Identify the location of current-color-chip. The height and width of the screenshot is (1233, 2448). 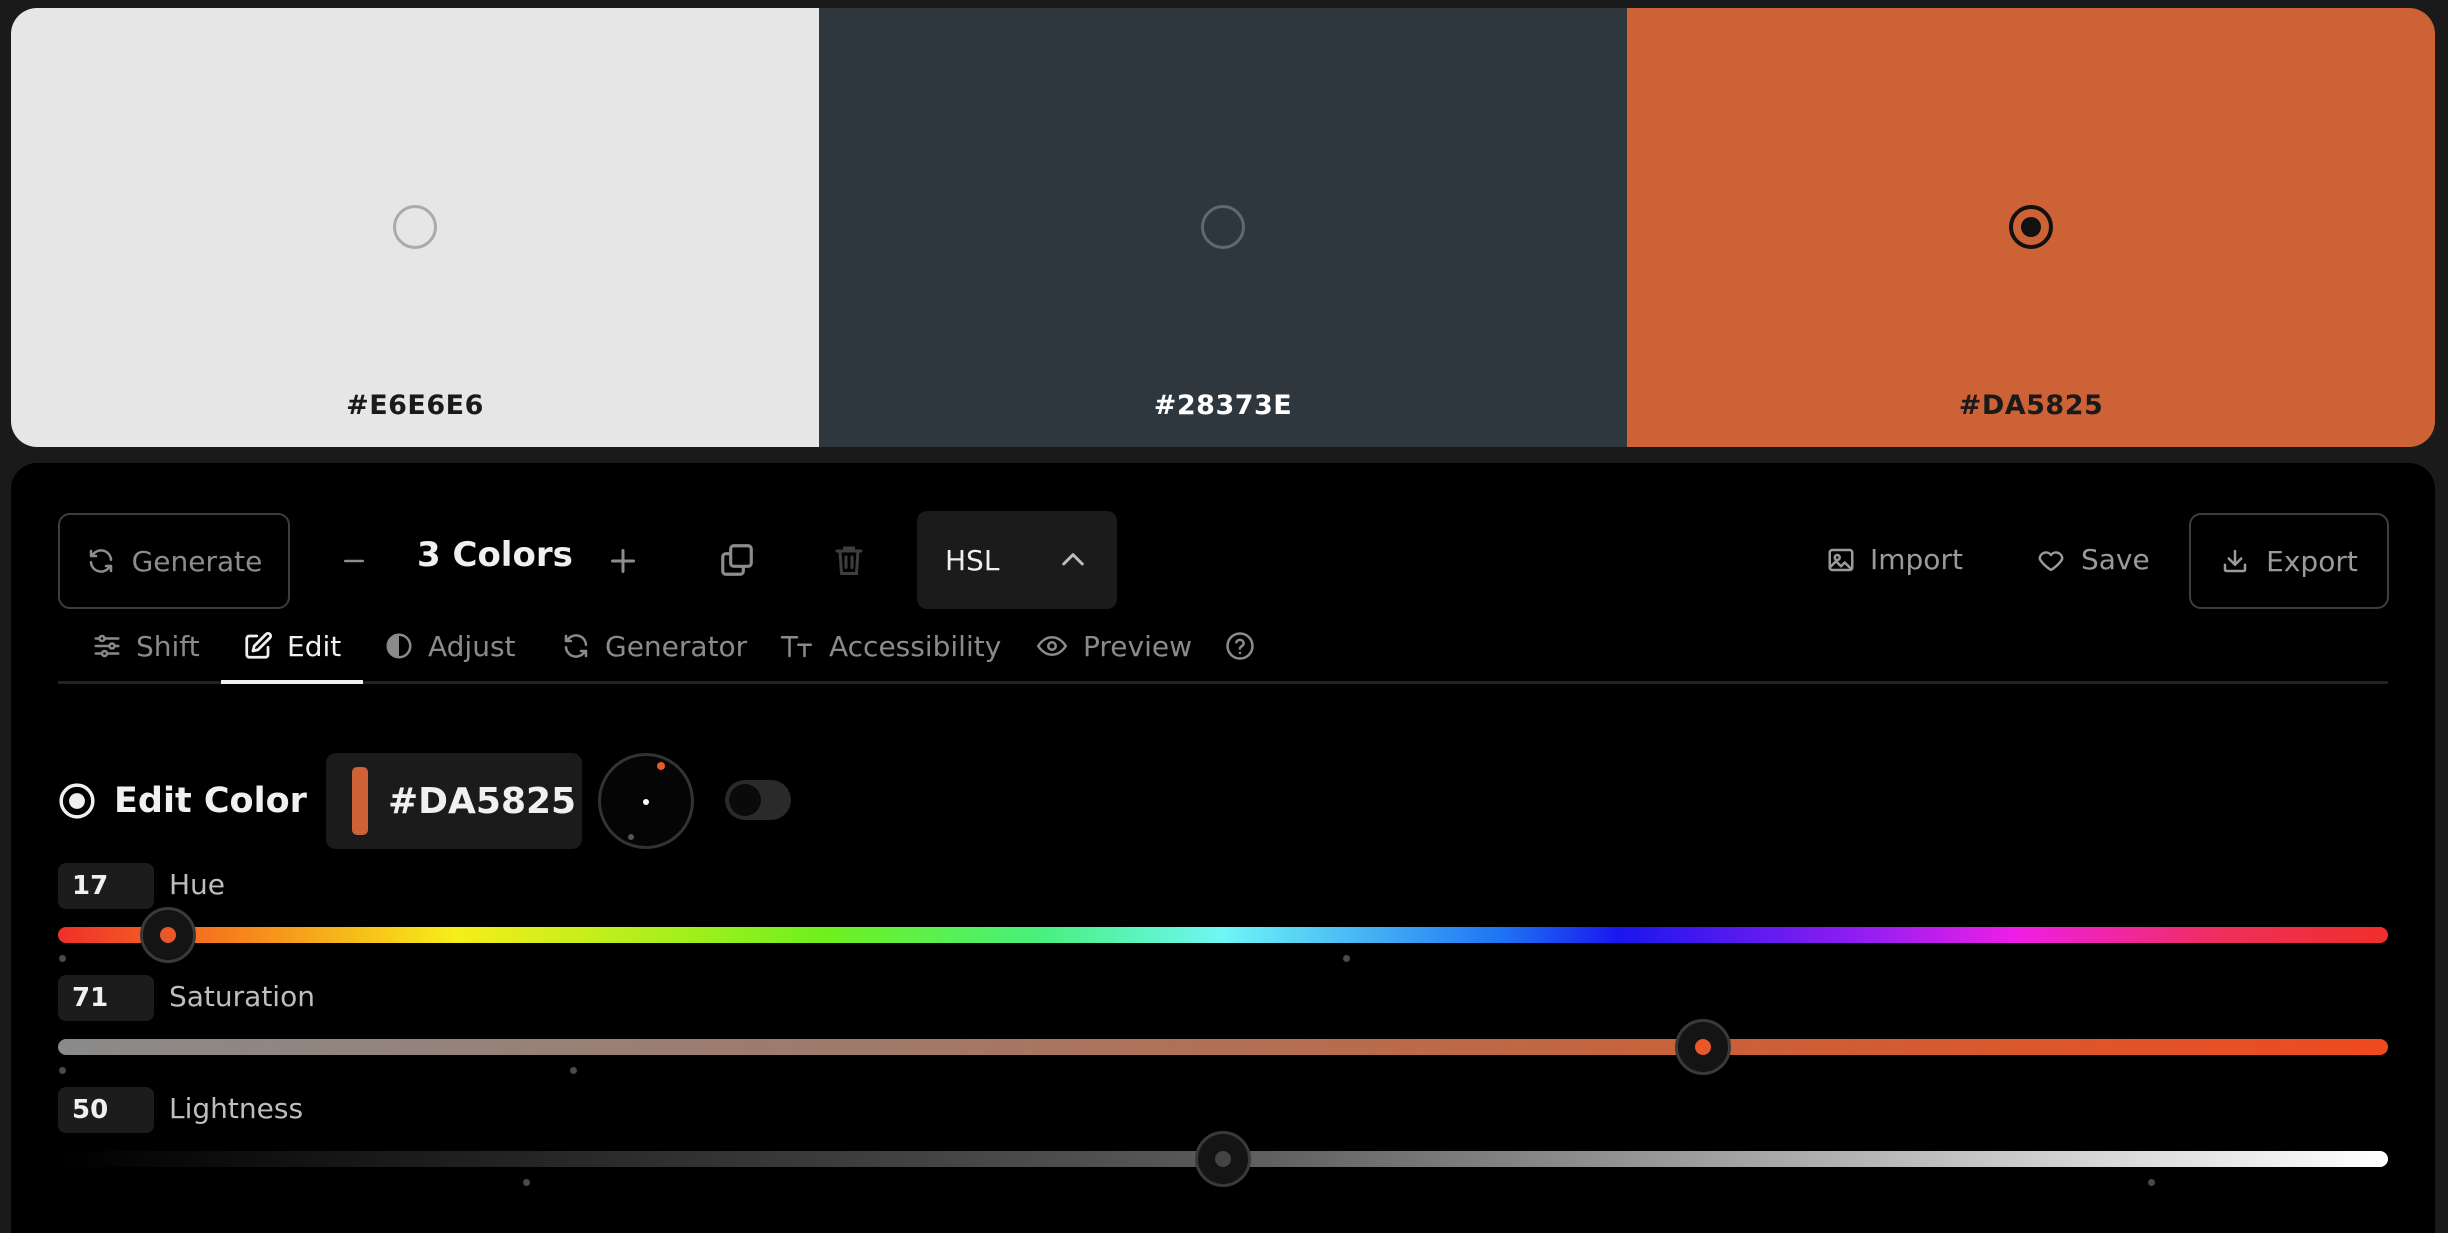
(360, 801).